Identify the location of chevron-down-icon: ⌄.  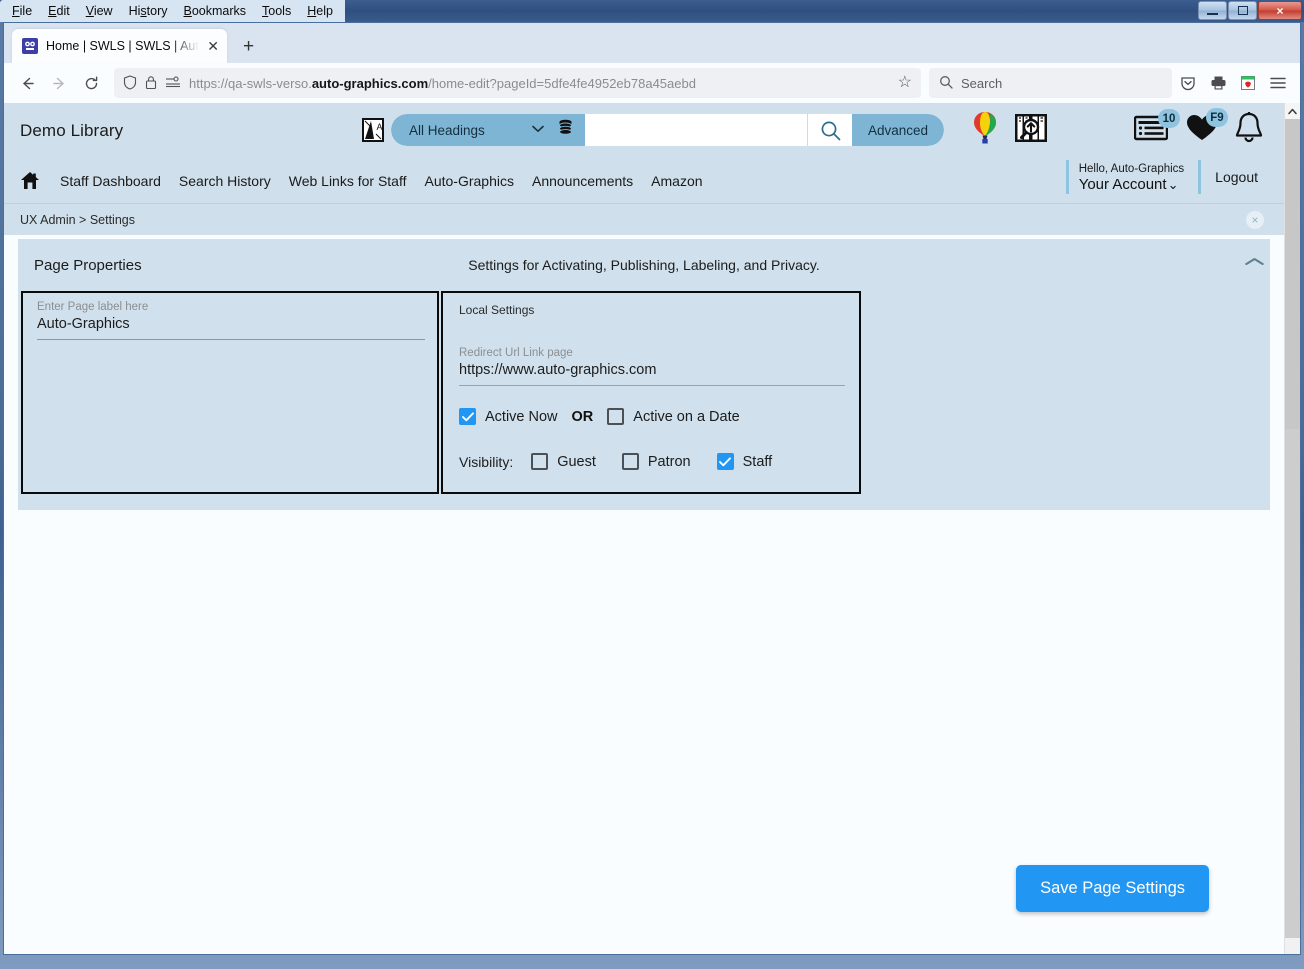
(1173, 185).